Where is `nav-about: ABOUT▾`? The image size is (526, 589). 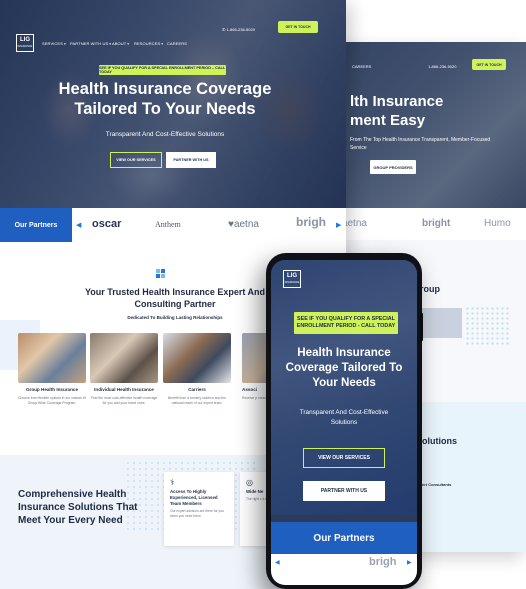 nav-about: ABOUT▾ is located at coordinates (120, 43).